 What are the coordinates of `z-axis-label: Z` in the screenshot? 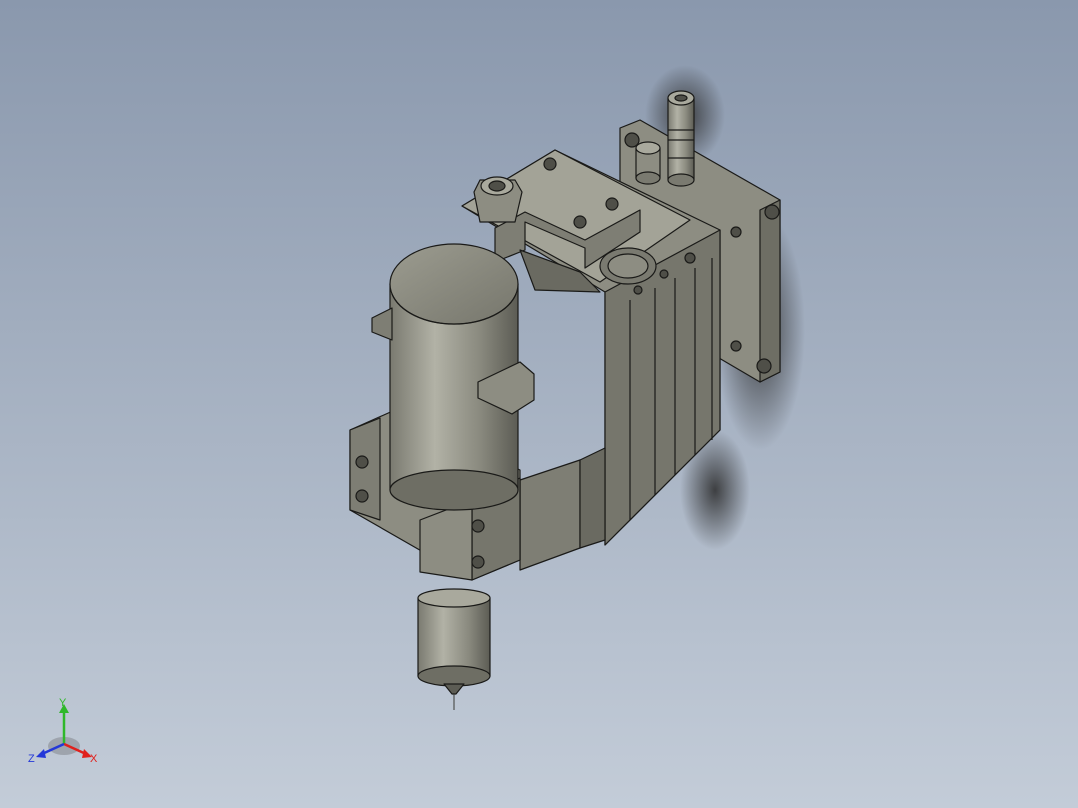 It's located at (31, 759).